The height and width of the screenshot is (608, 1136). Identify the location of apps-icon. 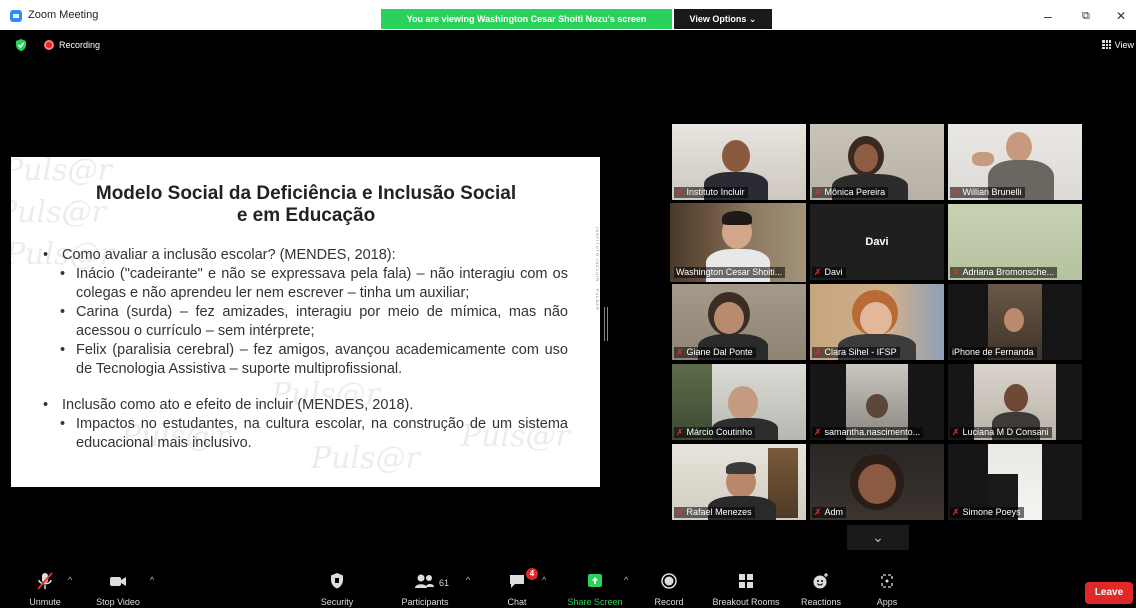
(887, 581).